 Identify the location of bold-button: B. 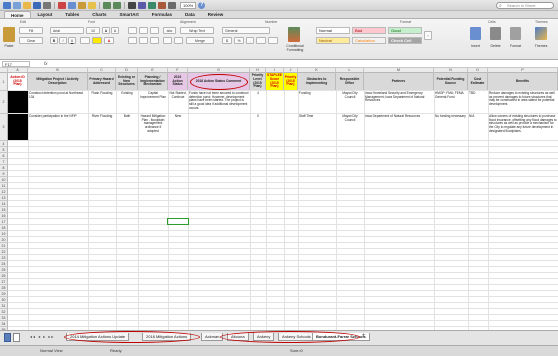
(54, 40).